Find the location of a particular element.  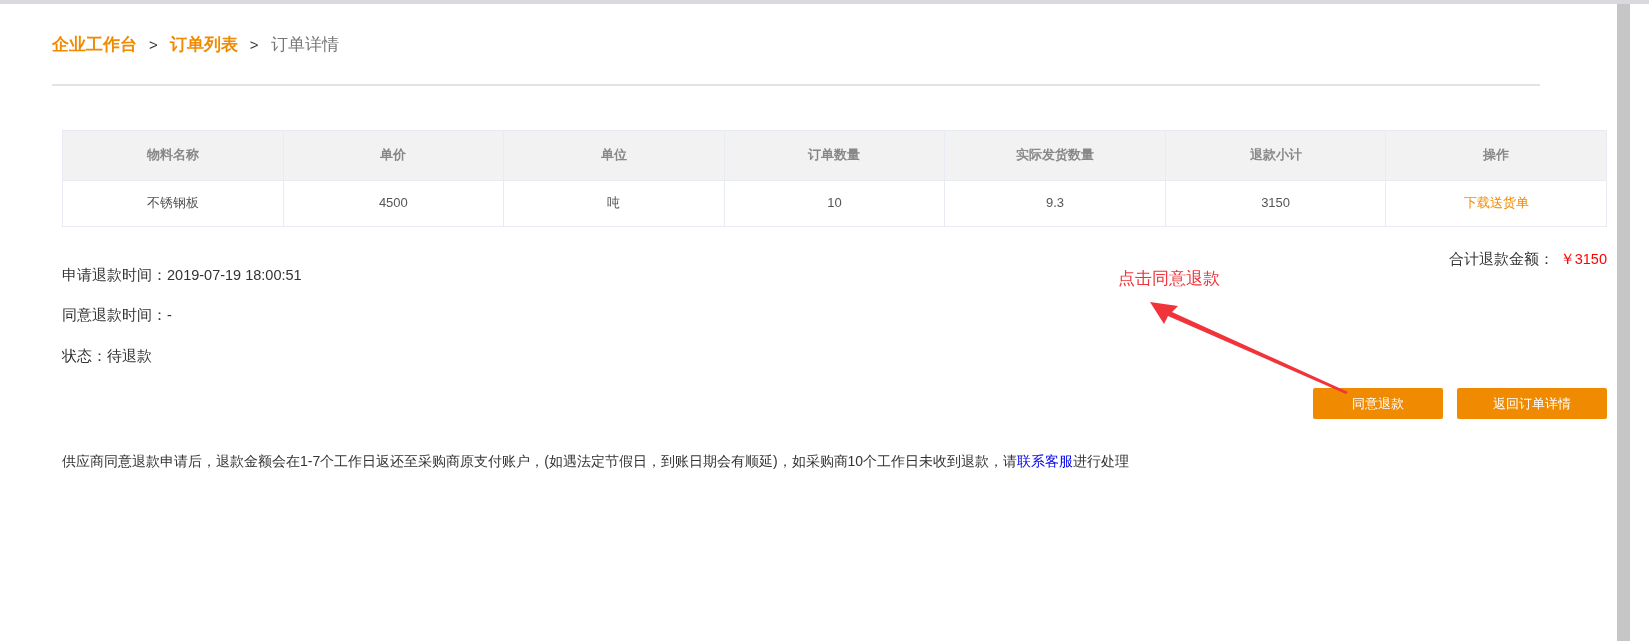

contact-support-link: 联系客服 is located at coordinates (1045, 460).